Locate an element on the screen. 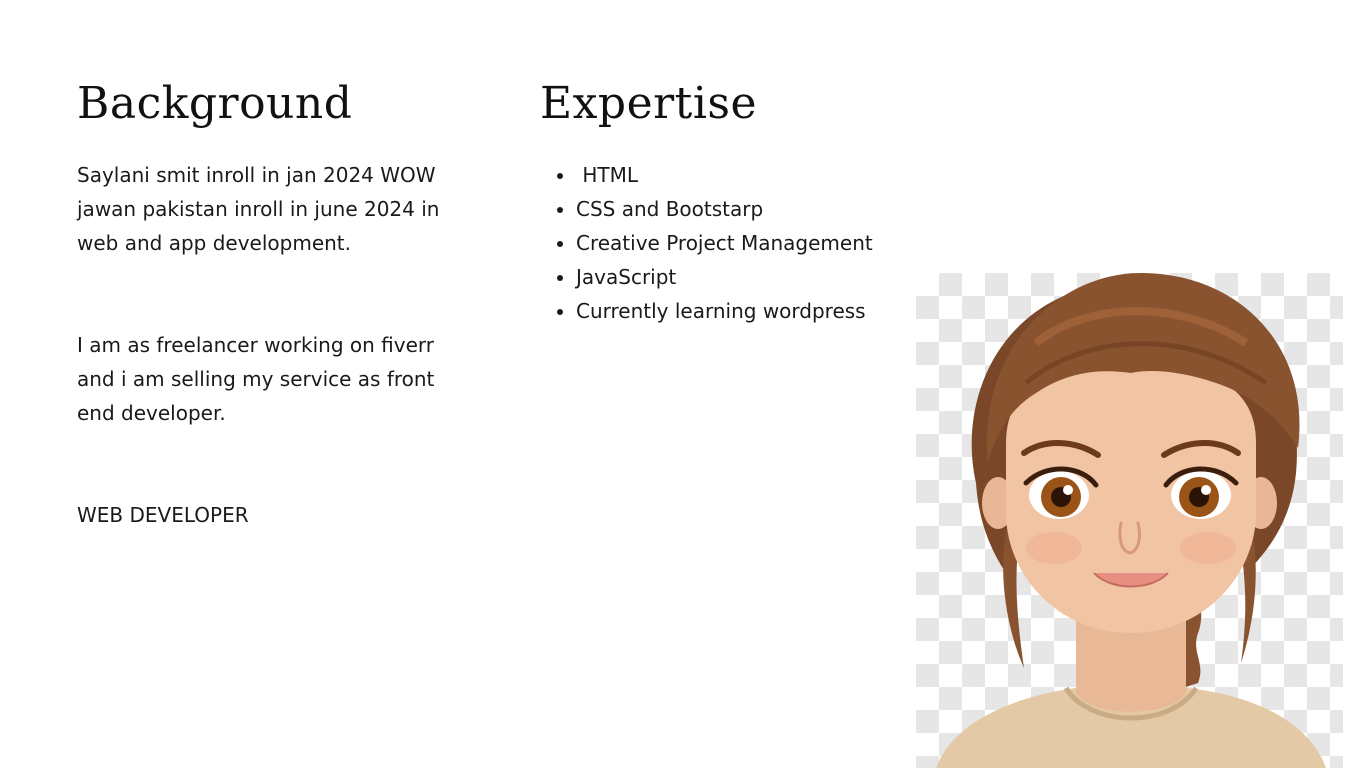  expertise-item-html: HTML is located at coordinates (766, 175).